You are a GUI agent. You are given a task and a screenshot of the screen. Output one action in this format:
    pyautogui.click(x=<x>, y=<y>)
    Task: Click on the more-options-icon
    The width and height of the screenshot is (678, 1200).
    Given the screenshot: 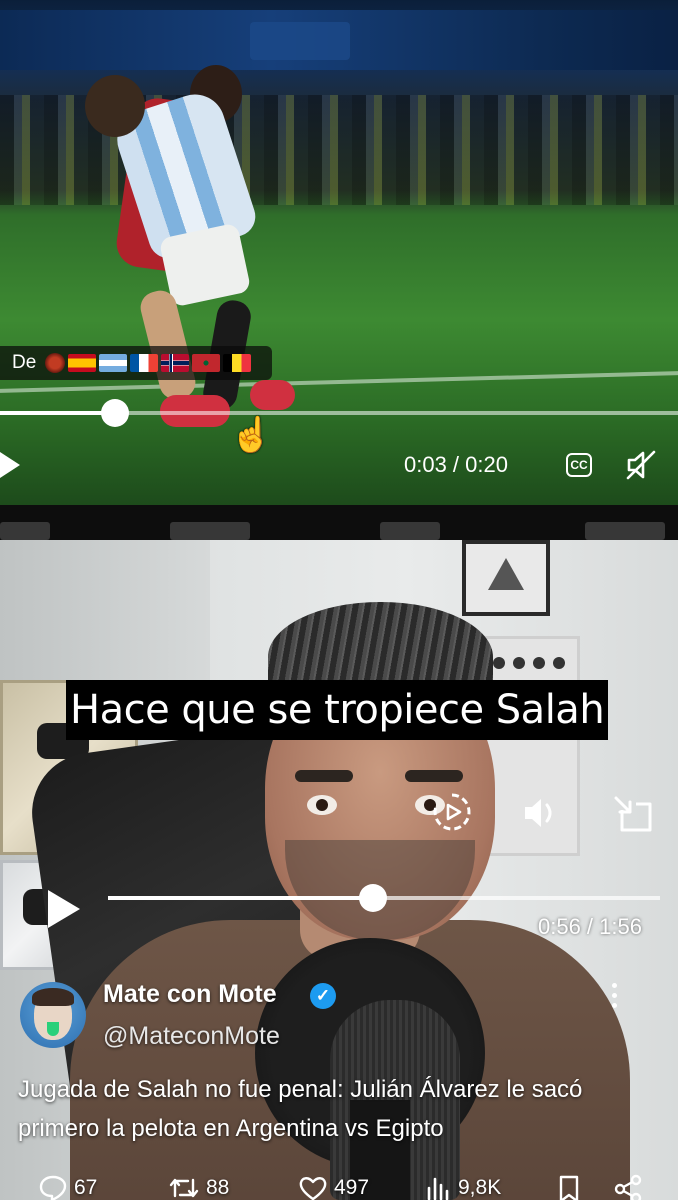 What is the action you would take?
    pyautogui.click(x=614, y=995)
    